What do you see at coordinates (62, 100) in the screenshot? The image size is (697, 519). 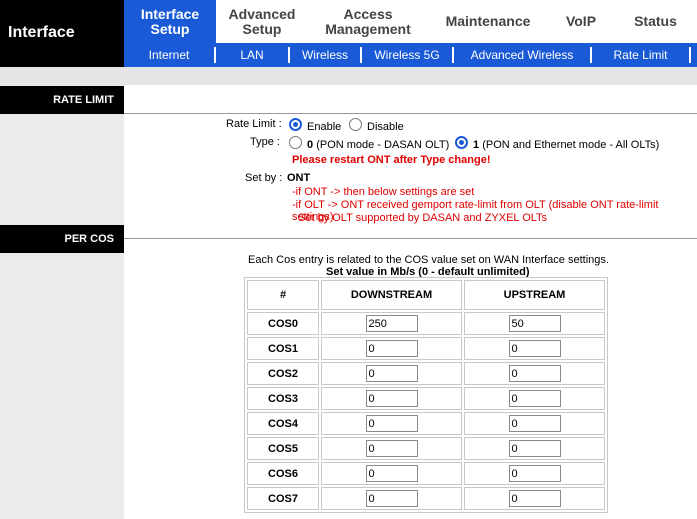 I see `section-header-rate-limit: RATE LIMIT` at bounding box center [62, 100].